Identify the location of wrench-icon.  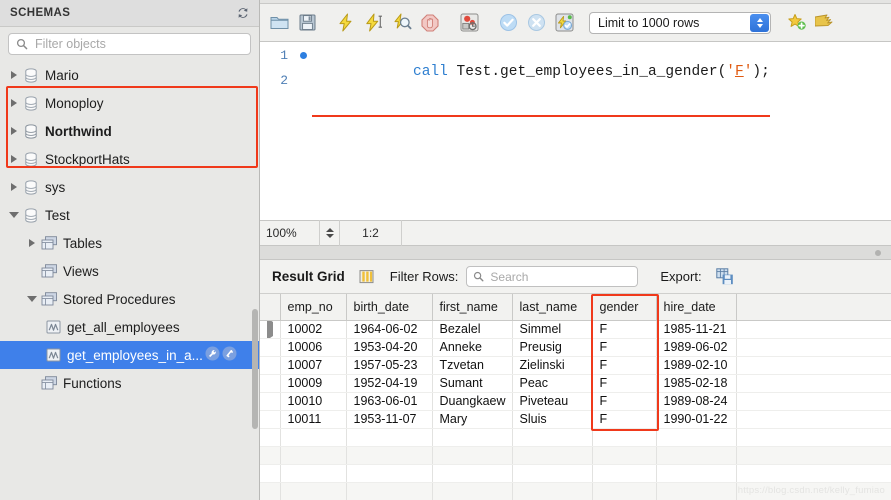
(212, 355).